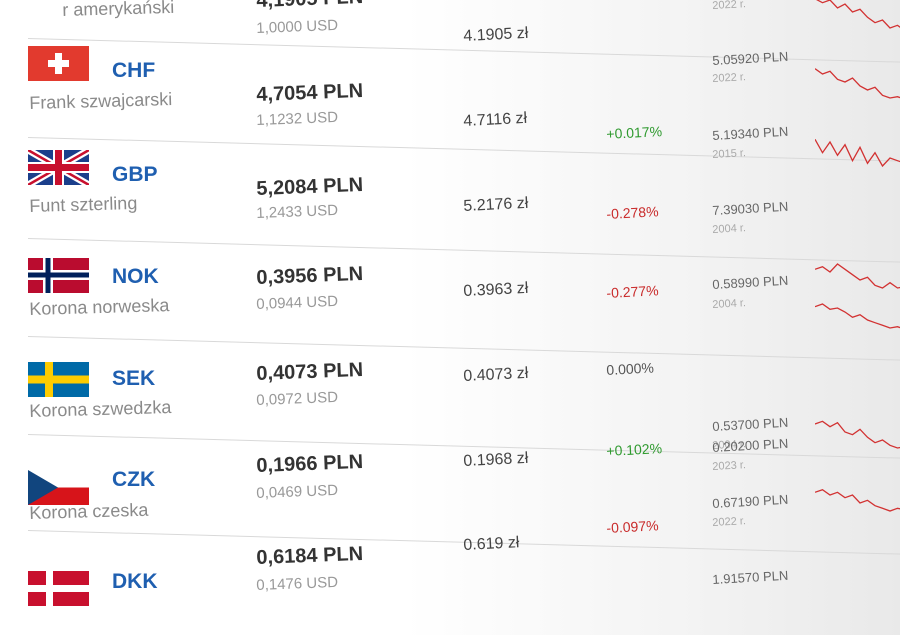 The height and width of the screenshot is (635, 900). Describe the element at coordinates (729, 154) in the screenshot. I see `max-year: 2015 r.` at that location.